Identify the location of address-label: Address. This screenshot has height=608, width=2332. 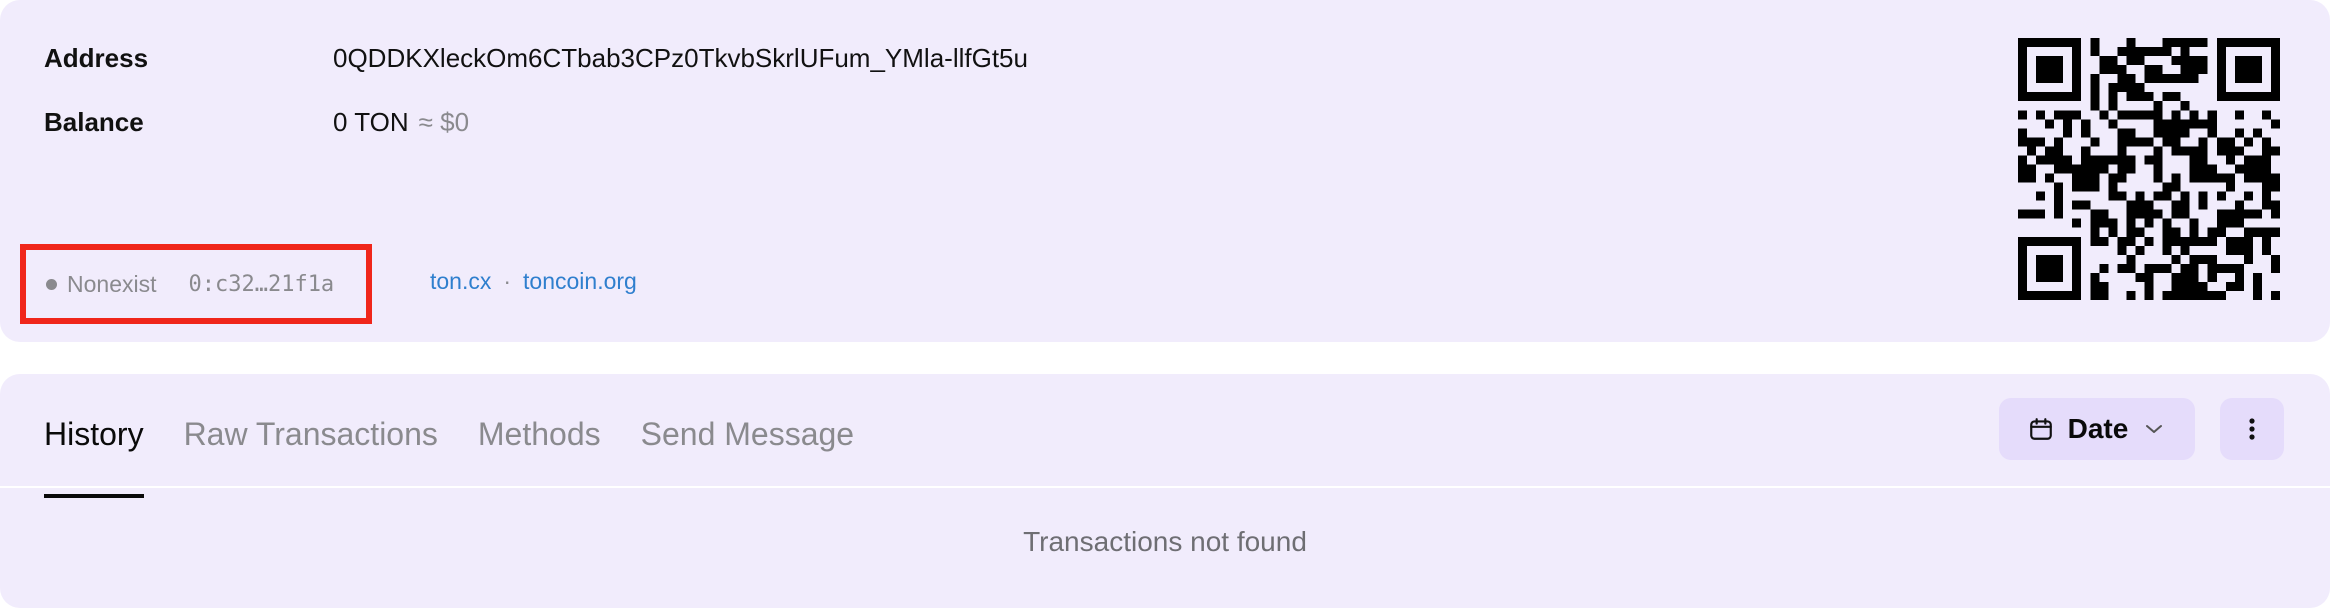
(96, 57).